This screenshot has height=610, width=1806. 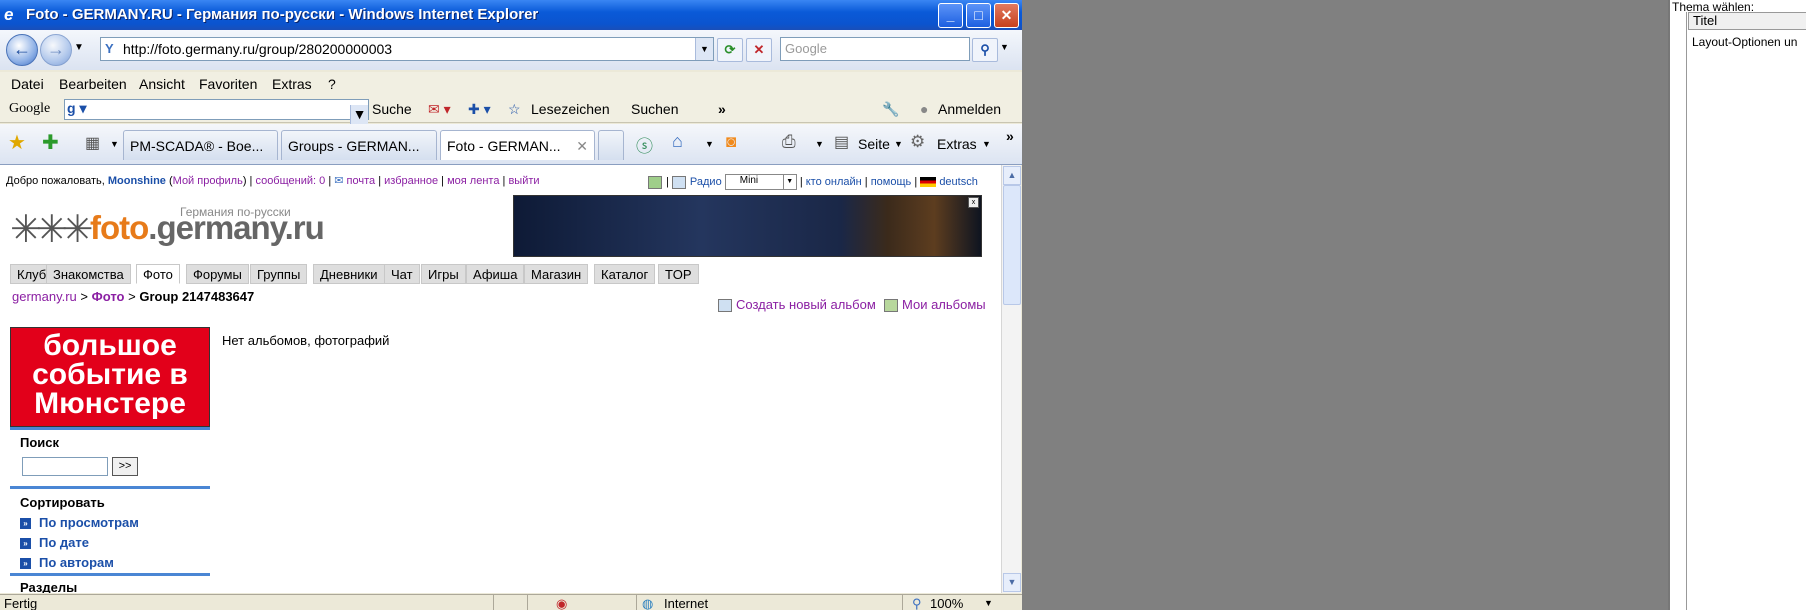 I want to click on skype-icon: ⓢ, so click(x=644, y=144).